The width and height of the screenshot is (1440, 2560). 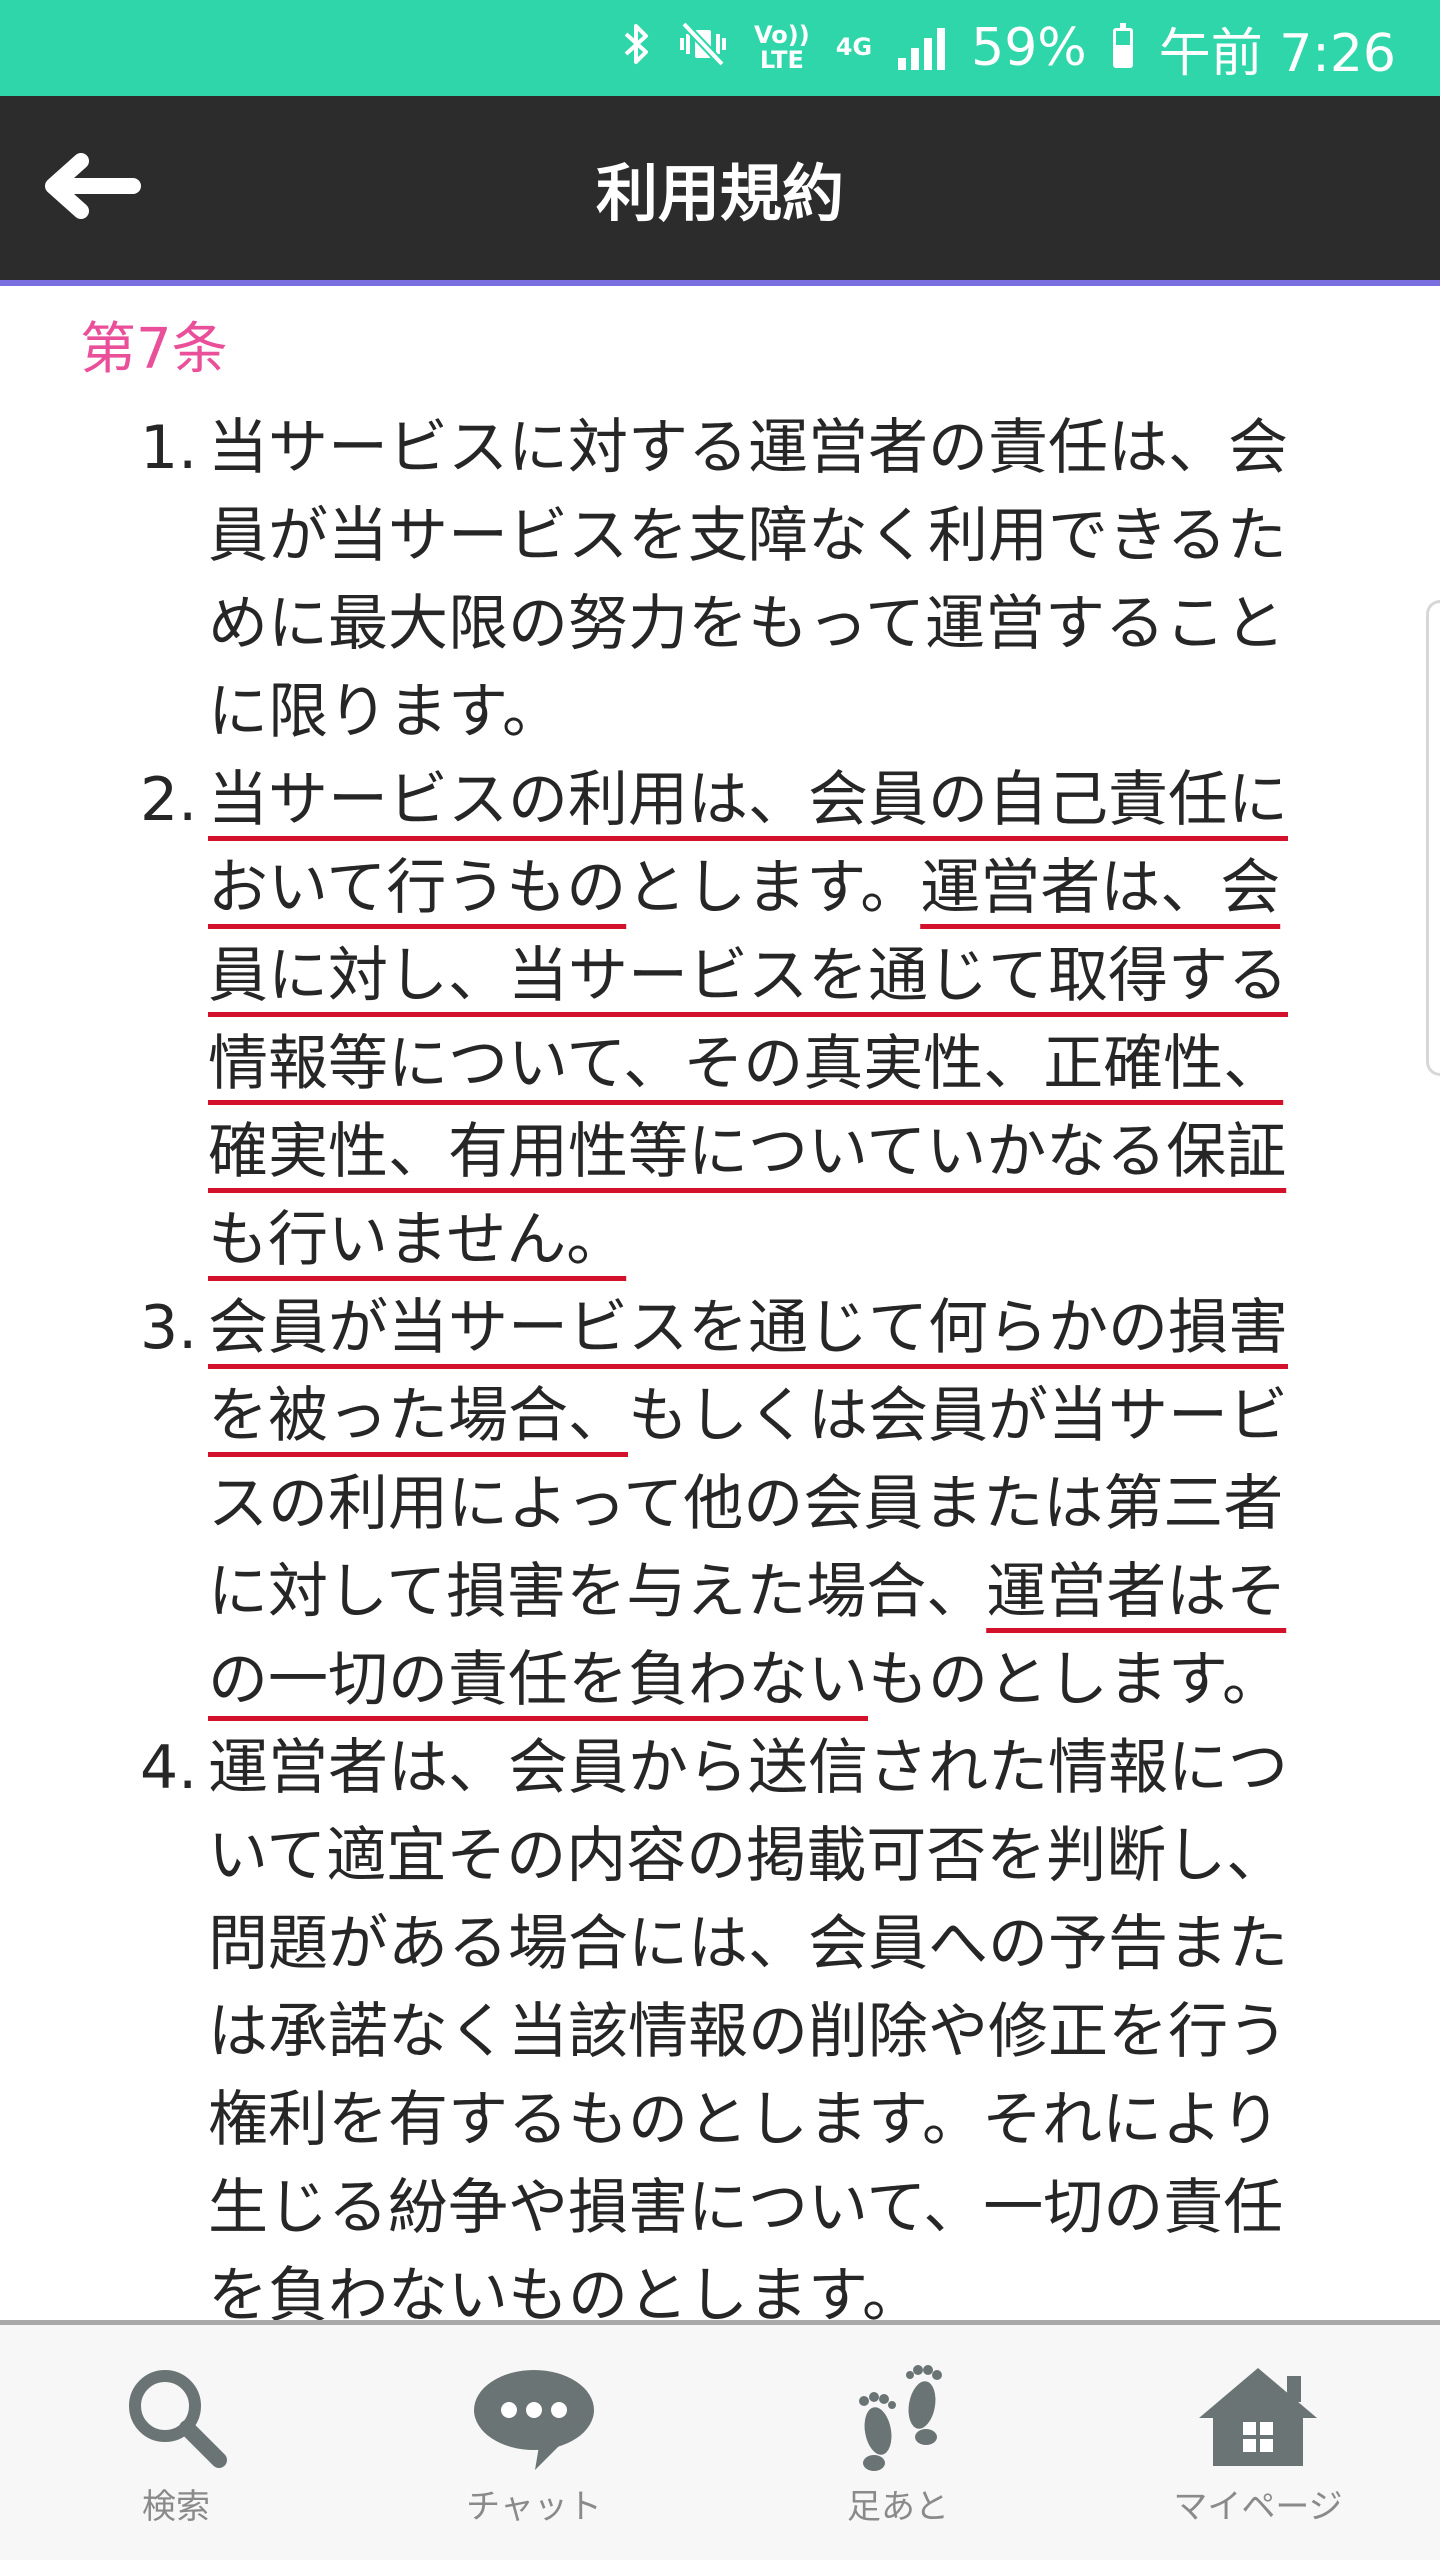 I want to click on volte-indicator: Vo)) LTE, so click(x=782, y=47).